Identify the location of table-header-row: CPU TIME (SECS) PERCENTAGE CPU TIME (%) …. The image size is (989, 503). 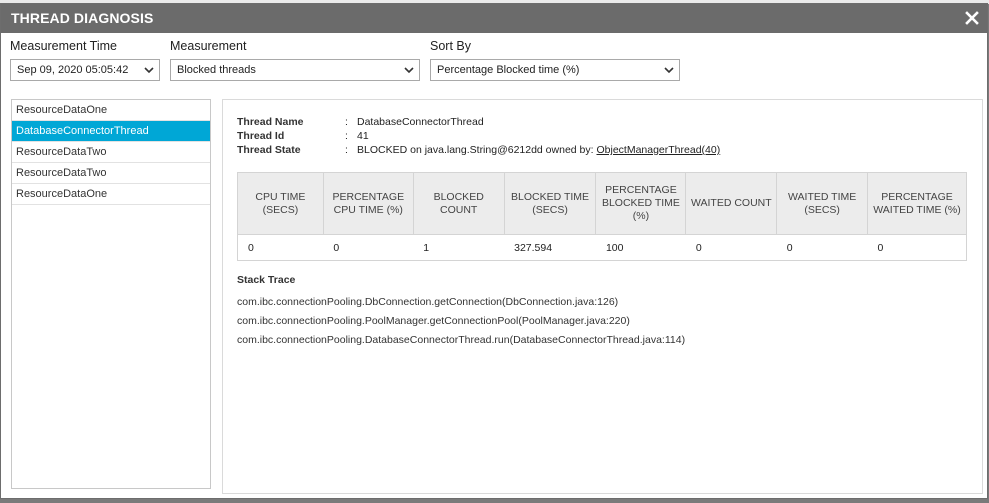
(602, 203).